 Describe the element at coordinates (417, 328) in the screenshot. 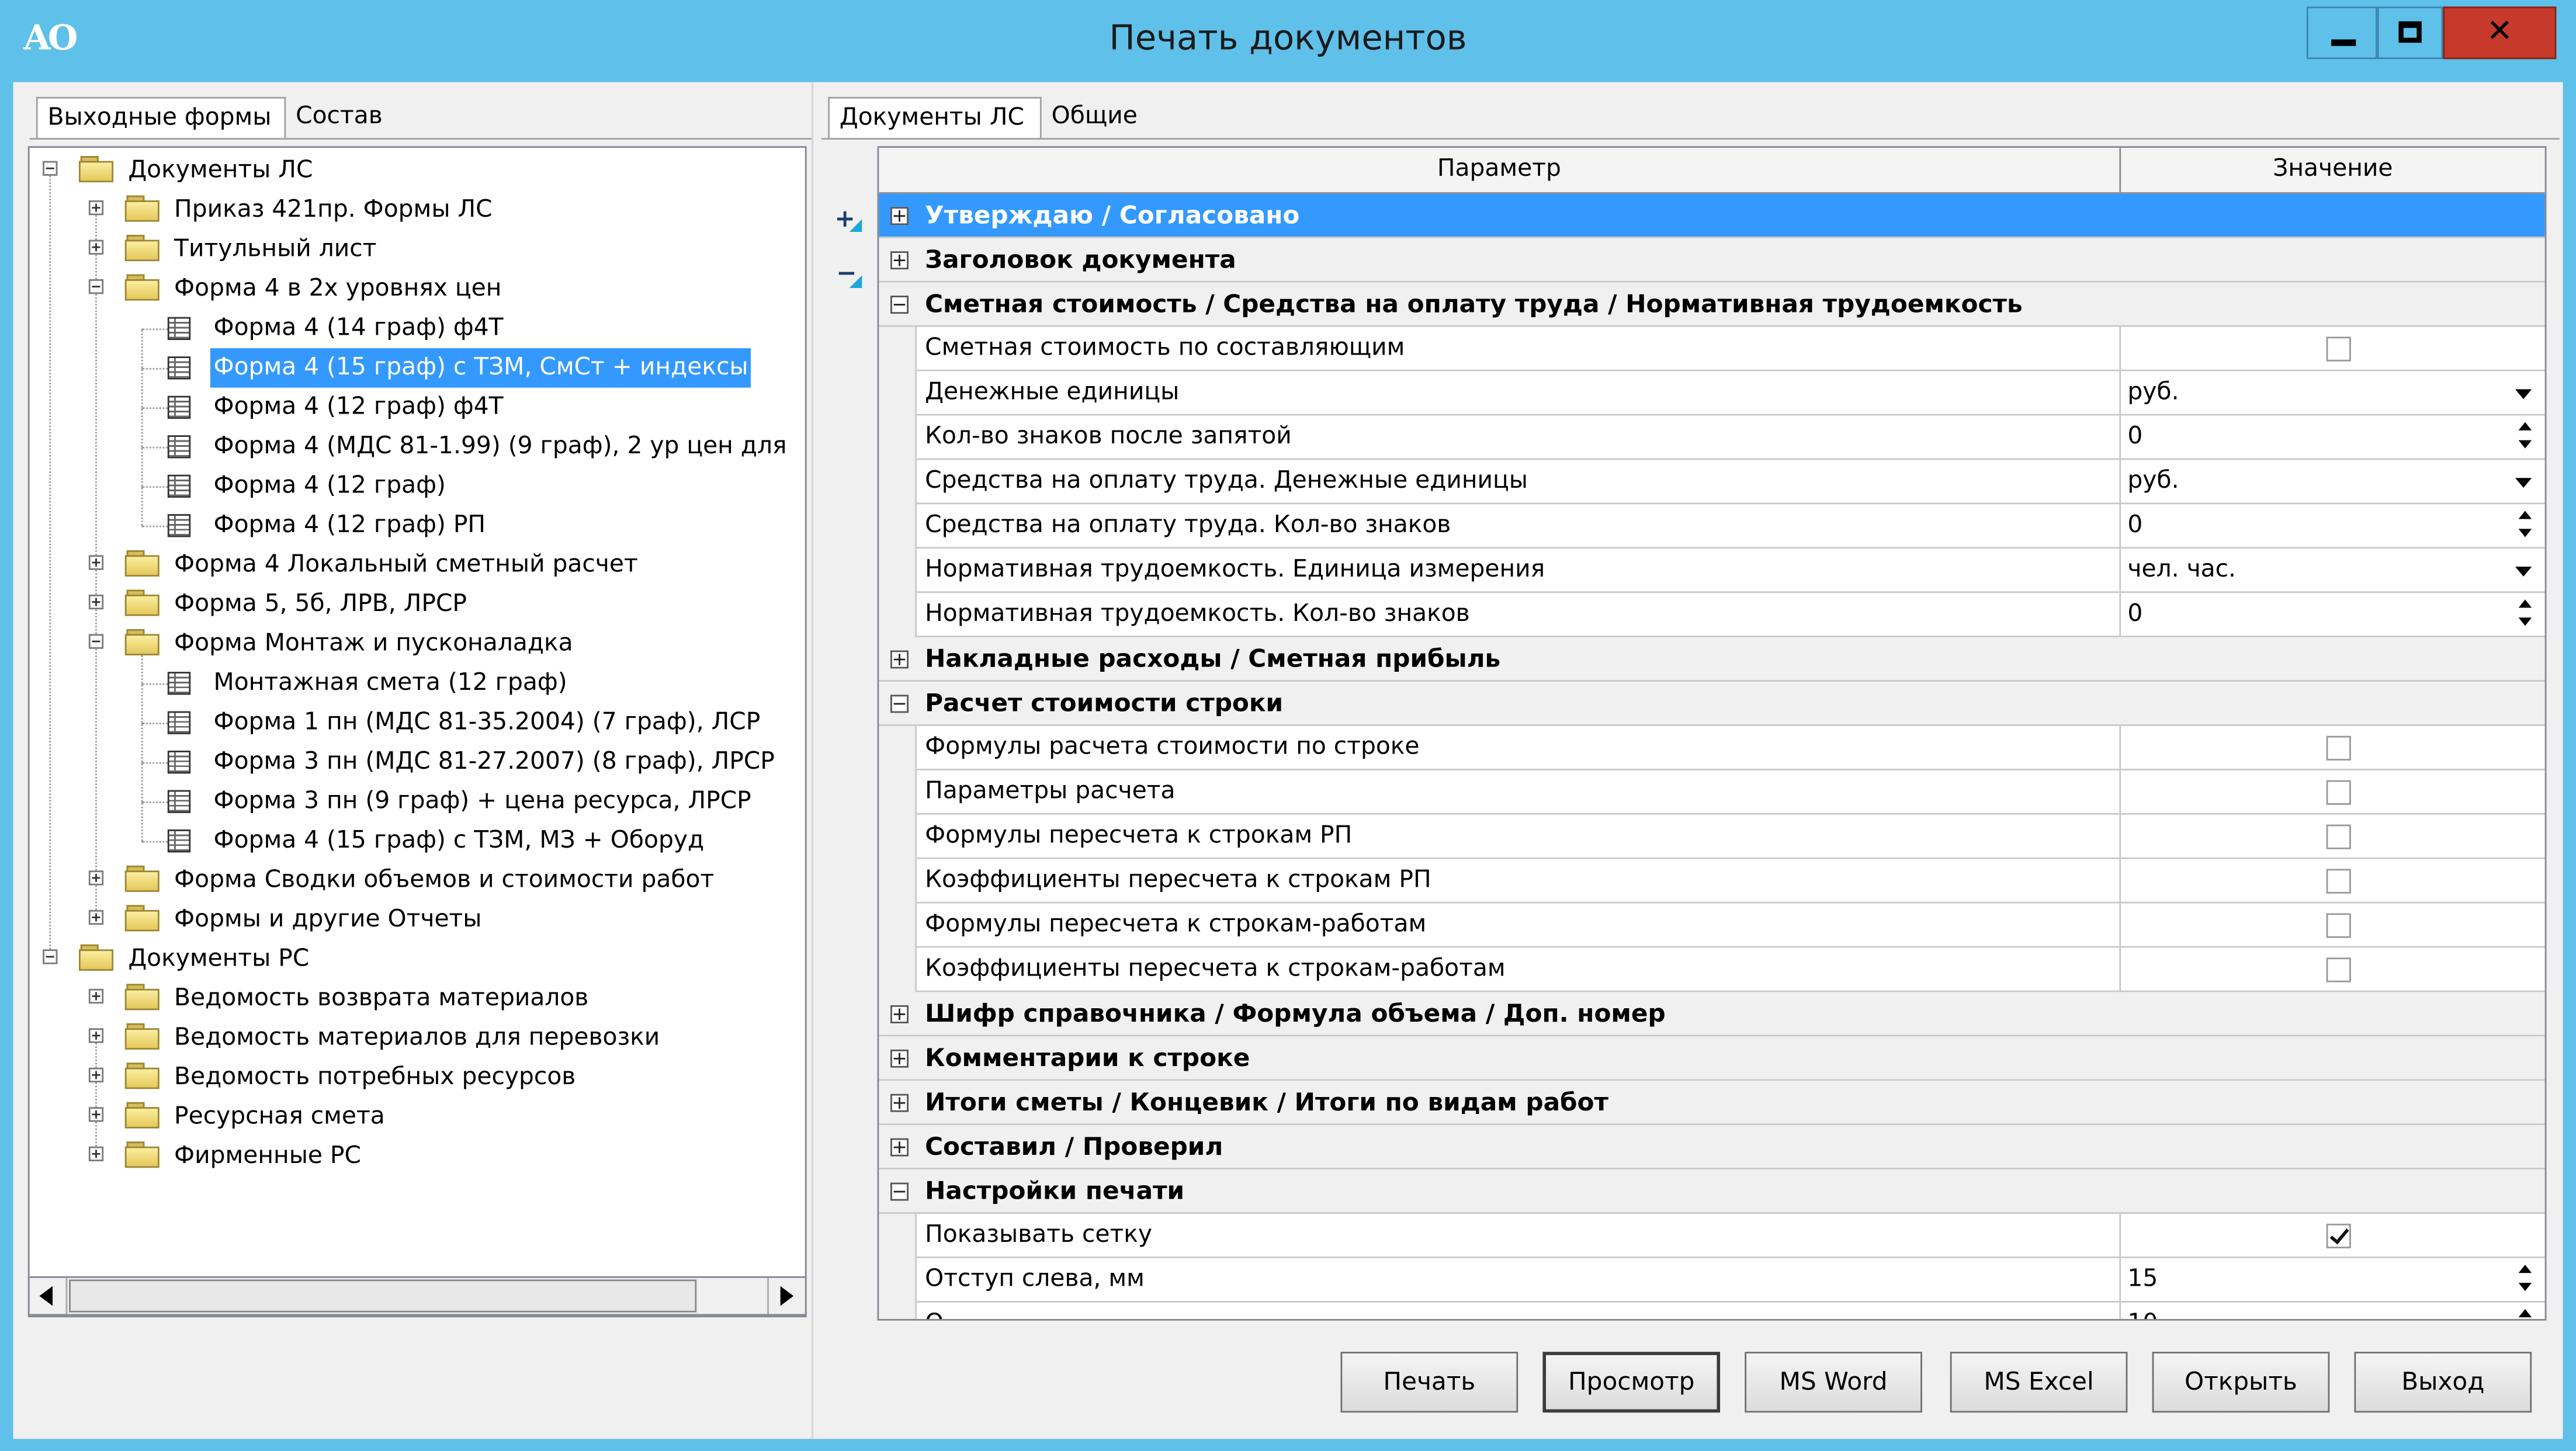

I see `tree-node: Форма 4 (14 граф) ф4Т` at that location.